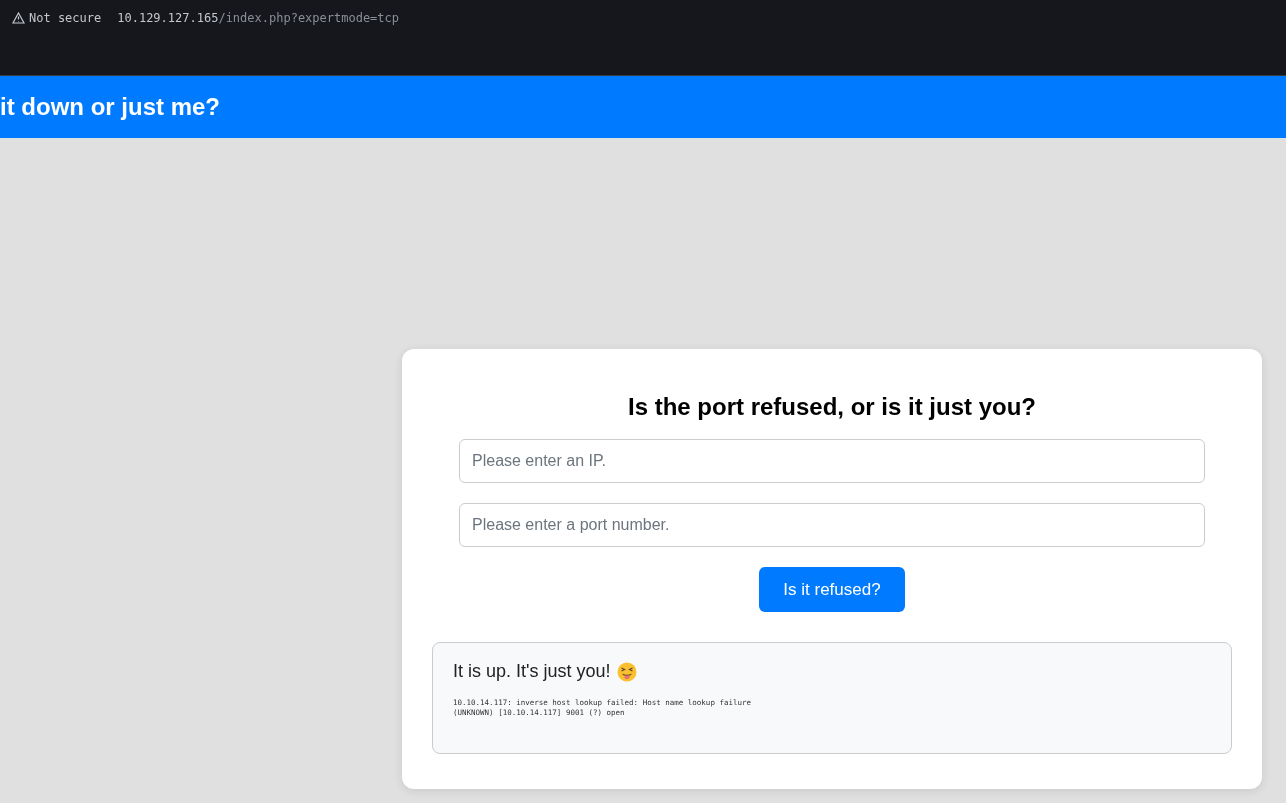  What do you see at coordinates (626, 671) in the screenshot?
I see `tongue-face-icon` at bounding box center [626, 671].